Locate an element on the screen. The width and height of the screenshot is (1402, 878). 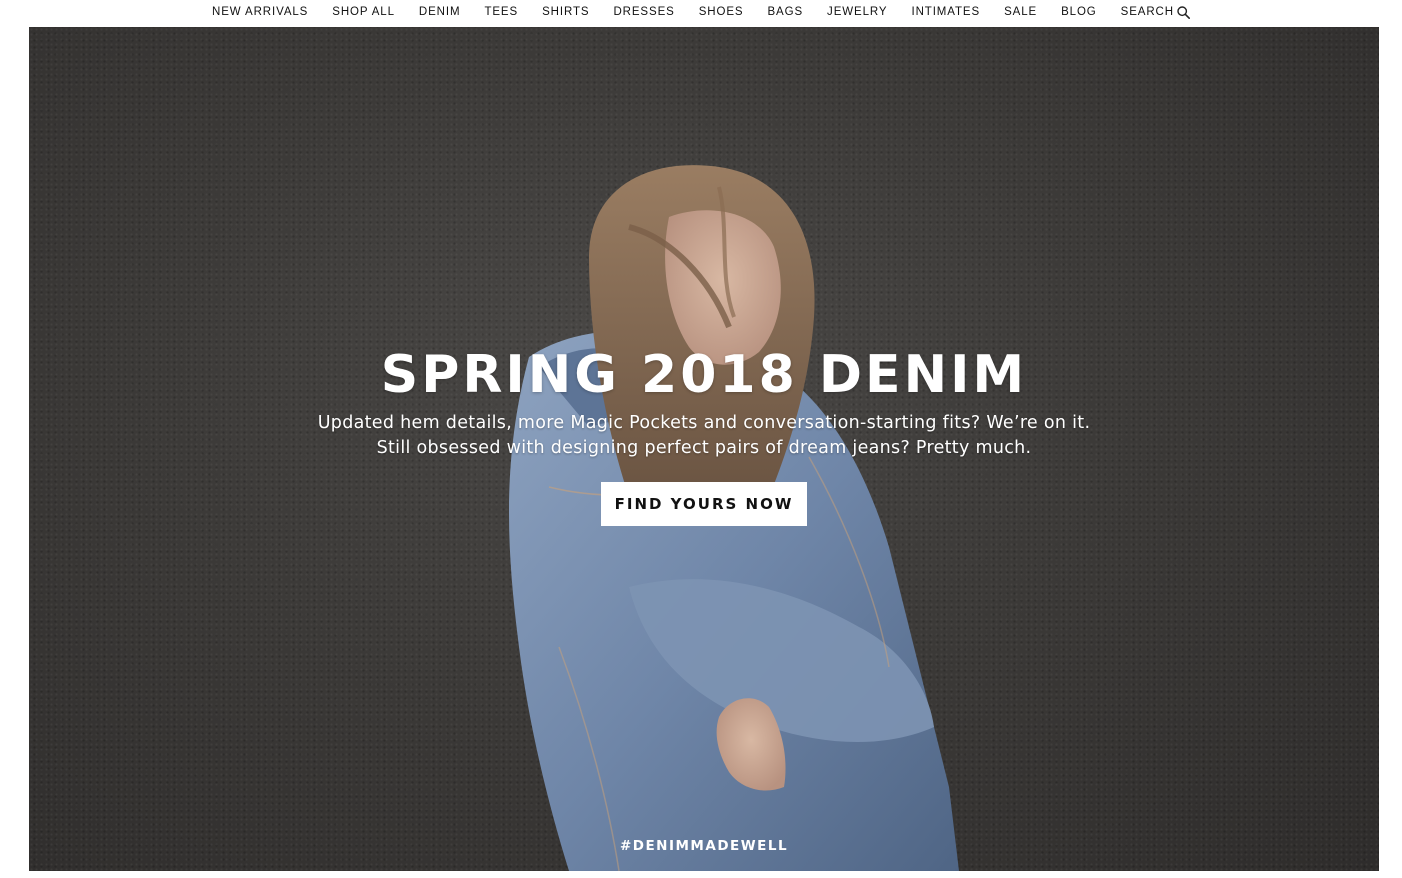
nav-dresses: DRESSES is located at coordinates (643, 12).